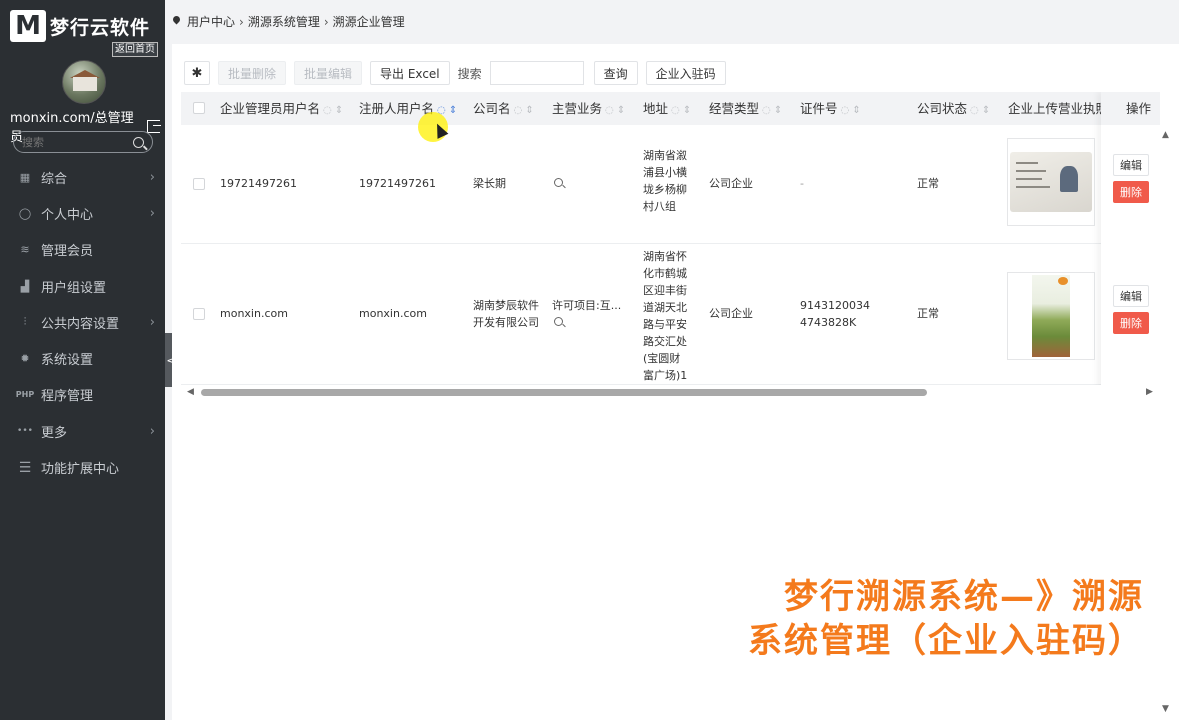  I want to click on sidebar-item-public-content: ⫶ 公共内容设置 ›, so click(82, 322).